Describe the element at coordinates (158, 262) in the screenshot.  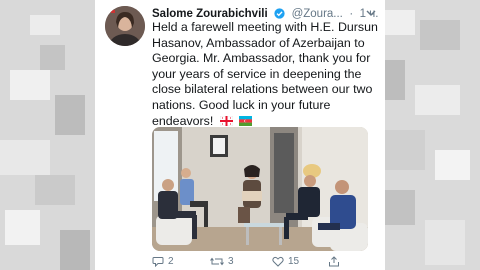
I see `reply-icon` at that location.